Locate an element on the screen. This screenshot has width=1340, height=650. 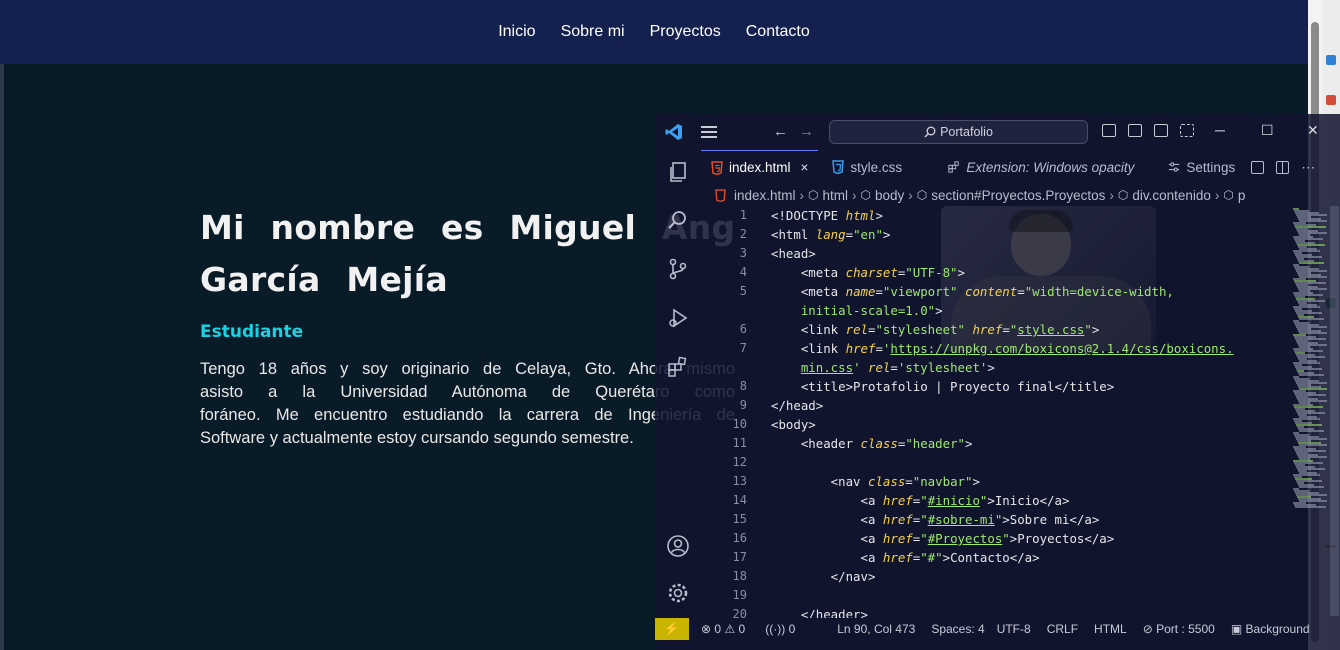
code-line: <!DOCTYPE html> is located at coordinates (1031, 215).